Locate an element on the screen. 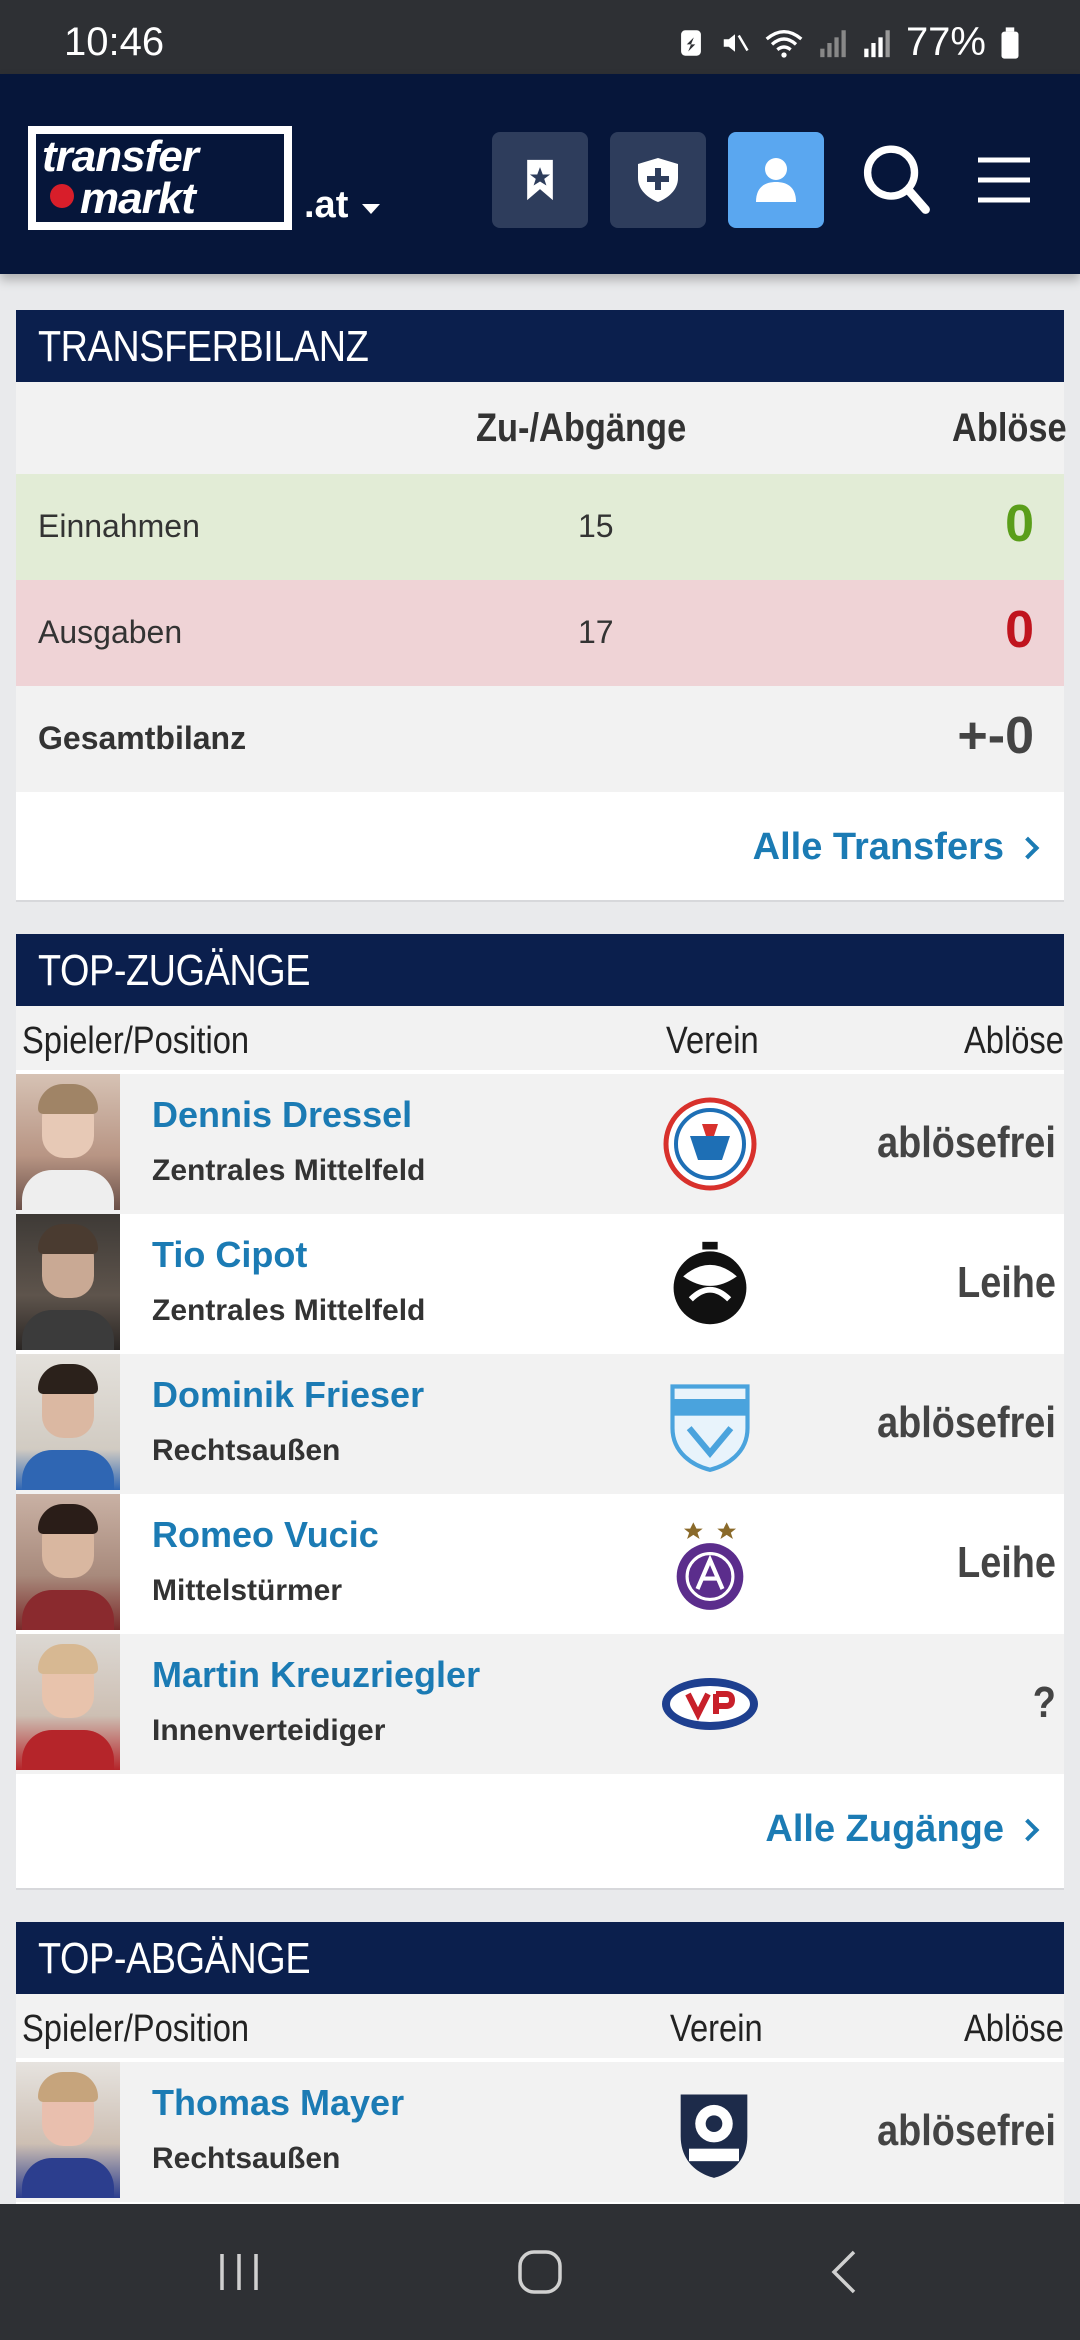 Image resolution: width=1080 pixels, height=2340 pixels. shield-plus-icon is located at coordinates (658, 180).